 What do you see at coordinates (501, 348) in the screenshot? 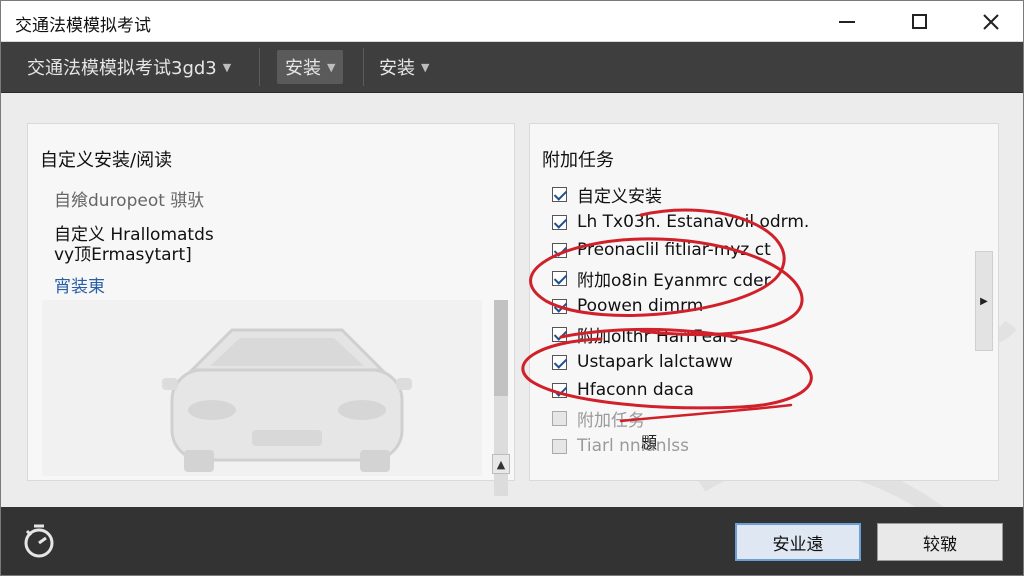
I see `scrollbar-thumb` at bounding box center [501, 348].